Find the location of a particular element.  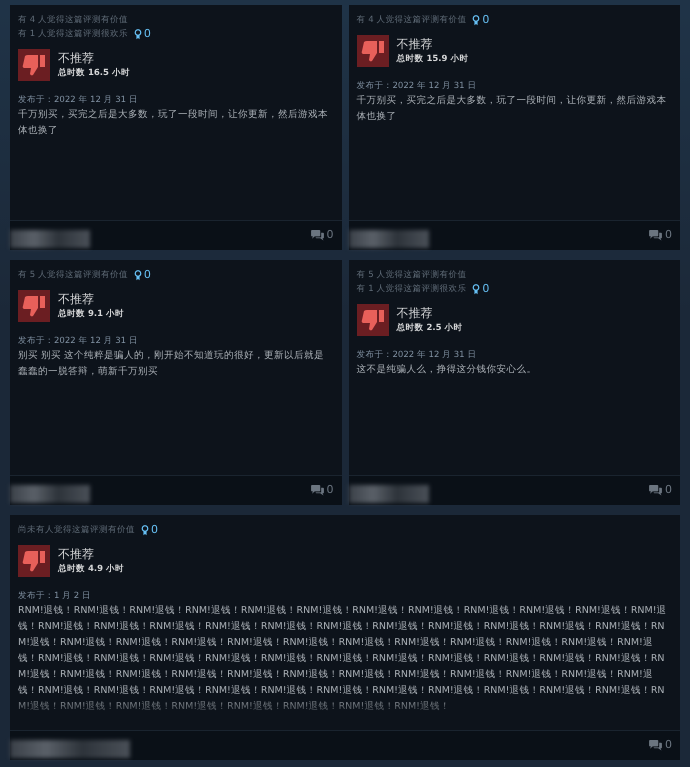

review-text: RNM!退钱！RNM!退钱！RNM!退钱！RNM!退钱！RNM!退钱！RNM!退钱！RNM!退钱！RNM!退钱！RNM!退钱！RNM!退钱！RNM!退钱！RNM!退钱！RNM!退钱！RNM!退钱！RNM!退钱！RNM!退钱！RNM!退钱！RNM!退钱！RNM!退钱！RNM!退钱！RNM!退钱！RNM!退钱！RNM!退钱！RNM!退钱！RNM!退钱！RNM!退钱！RNM!退钱！RNM!退钱！RNM!退钱！RNM!退钱！RNM!退钱！RNM!退钱！RNM!退钱！RNM!退钱！RNM!退钱！RNM!退钱！RNM!退钱！RNM!退钱！RNM!退钱！RNM!退钱！RNM!退钱！RNM!退钱！RNM!退钱！RNM!退钱！RNM!退钱！RNM!退钱！RNM!退钱！RNM!退钱！RNM!退钱！RNM!退钱！RNM!退钱！RNM!退钱！RNM!退钱！RNM!退钱！RNM!退钱！RNM!退钱！RNM!退钱！RNM!退钱！RNM!退钱！RNM!退钱！RNM!退钱！RNM!退钱！RNM!退钱！RNM!退钱！RNM!退钱！RNM!退钱！RNM!退钱！RNM!退钱！RNM!退钱！RNM!退钱！RNM!退钱！RNM!退钱！RNM!退钱！RNM!退钱！RNM!退钱！RNM!退钱！RNM!退钱！ is located at coordinates (343, 659).